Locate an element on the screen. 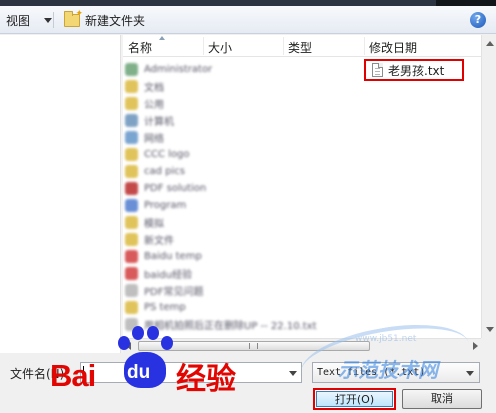 The height and width of the screenshot is (413, 496). list-item: PS temp is located at coordinates (155, 307).